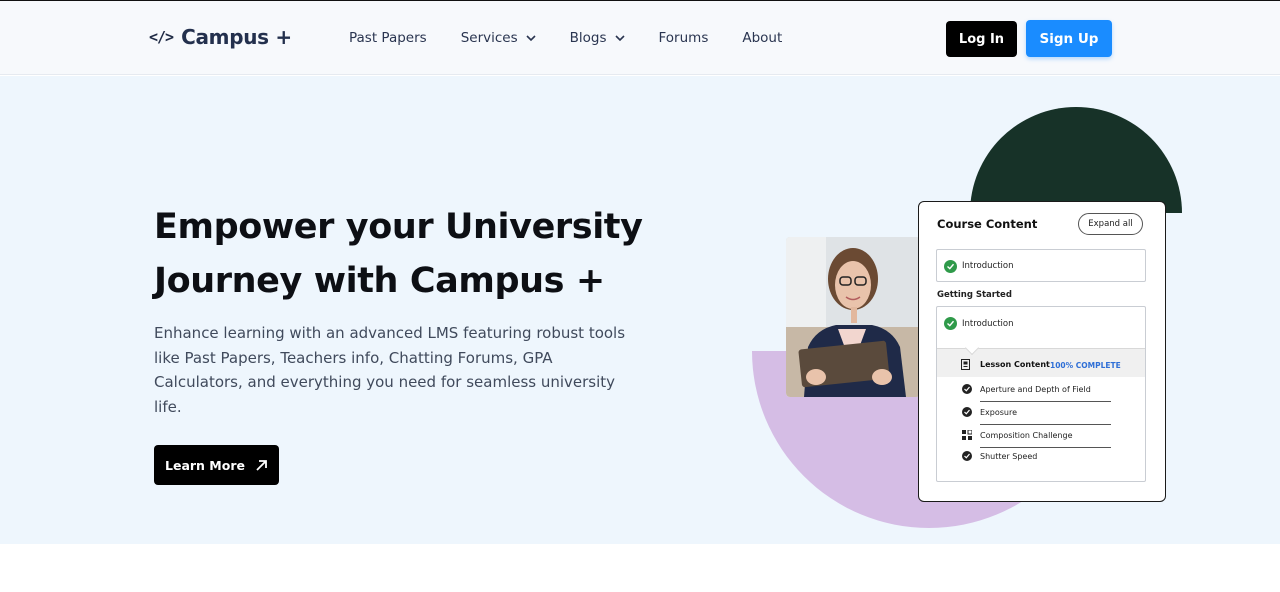  I want to click on lesson-item-label: Aperture and Depth of Field, so click(1035, 389).